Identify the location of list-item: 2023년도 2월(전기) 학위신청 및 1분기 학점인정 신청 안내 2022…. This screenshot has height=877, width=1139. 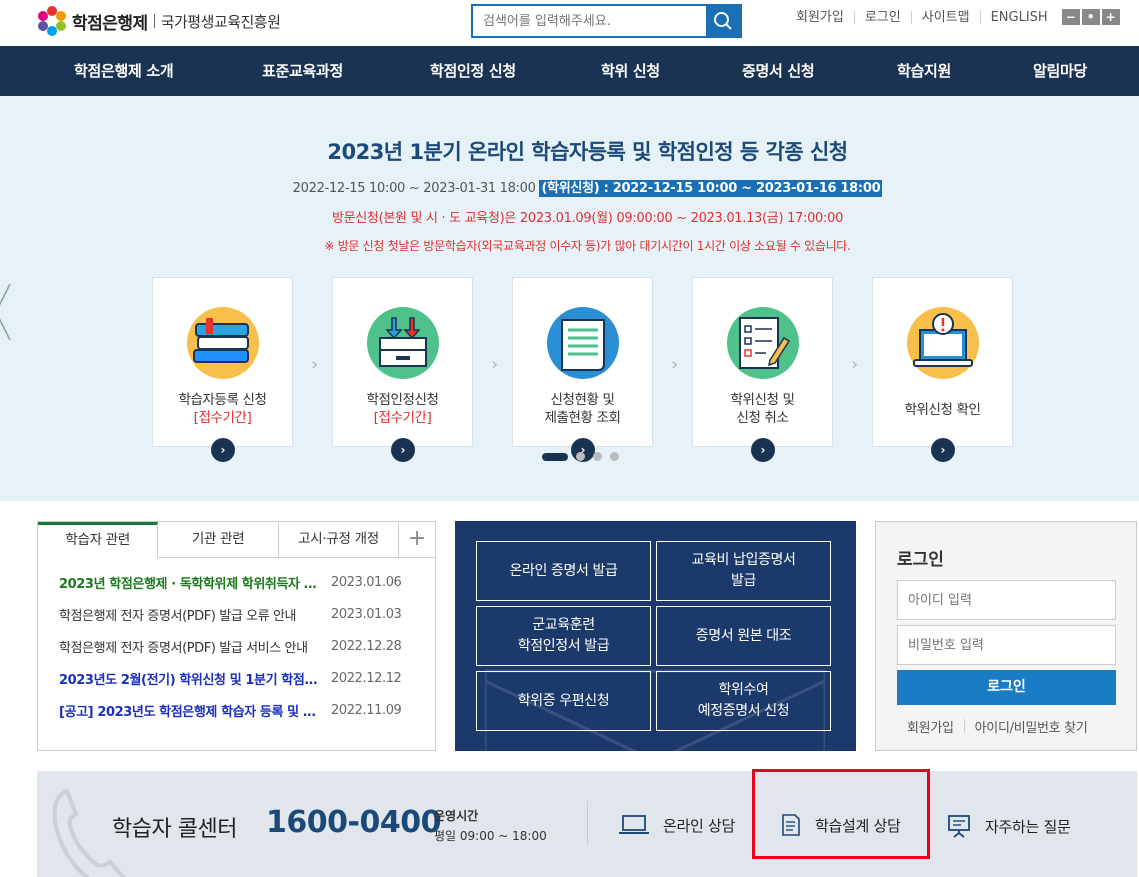
(236, 678).